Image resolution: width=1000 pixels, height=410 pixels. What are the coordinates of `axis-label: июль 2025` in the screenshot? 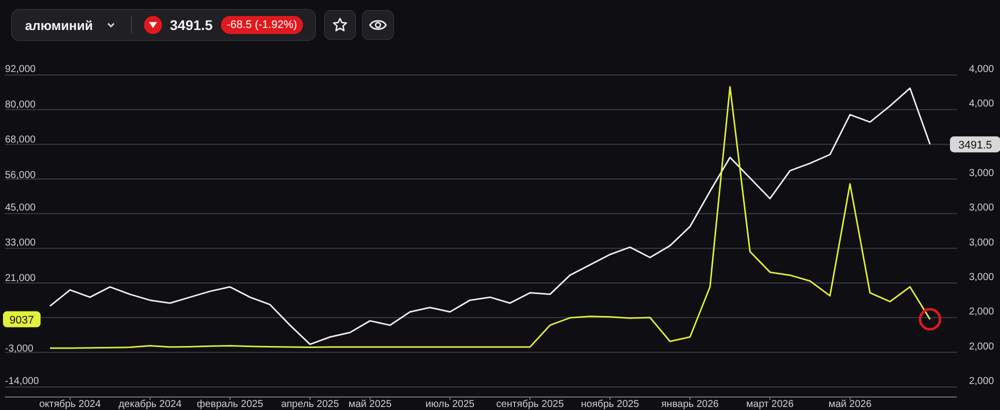 It's located at (450, 404).